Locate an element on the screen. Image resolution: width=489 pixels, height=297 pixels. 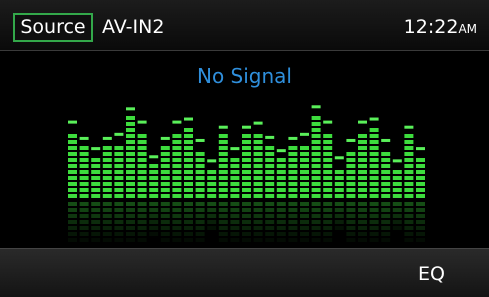
eq-button: EQ is located at coordinates (431, 274).